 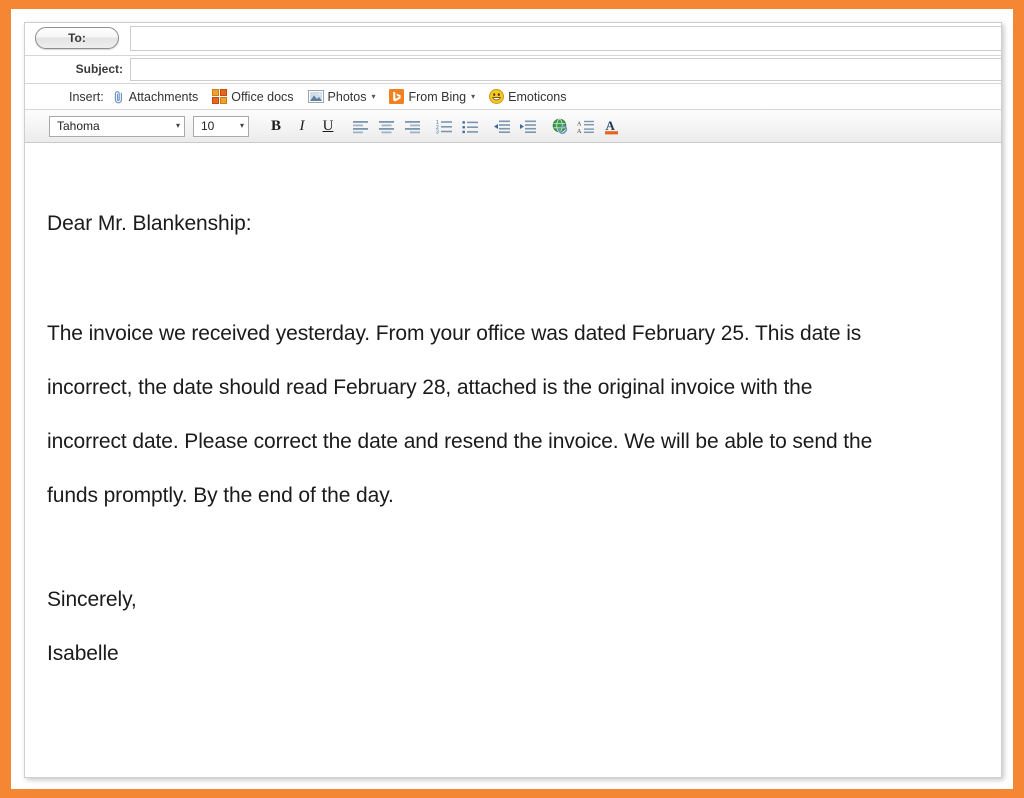 I want to click on insert-photos-button: Photos ▾, so click(x=341, y=96).